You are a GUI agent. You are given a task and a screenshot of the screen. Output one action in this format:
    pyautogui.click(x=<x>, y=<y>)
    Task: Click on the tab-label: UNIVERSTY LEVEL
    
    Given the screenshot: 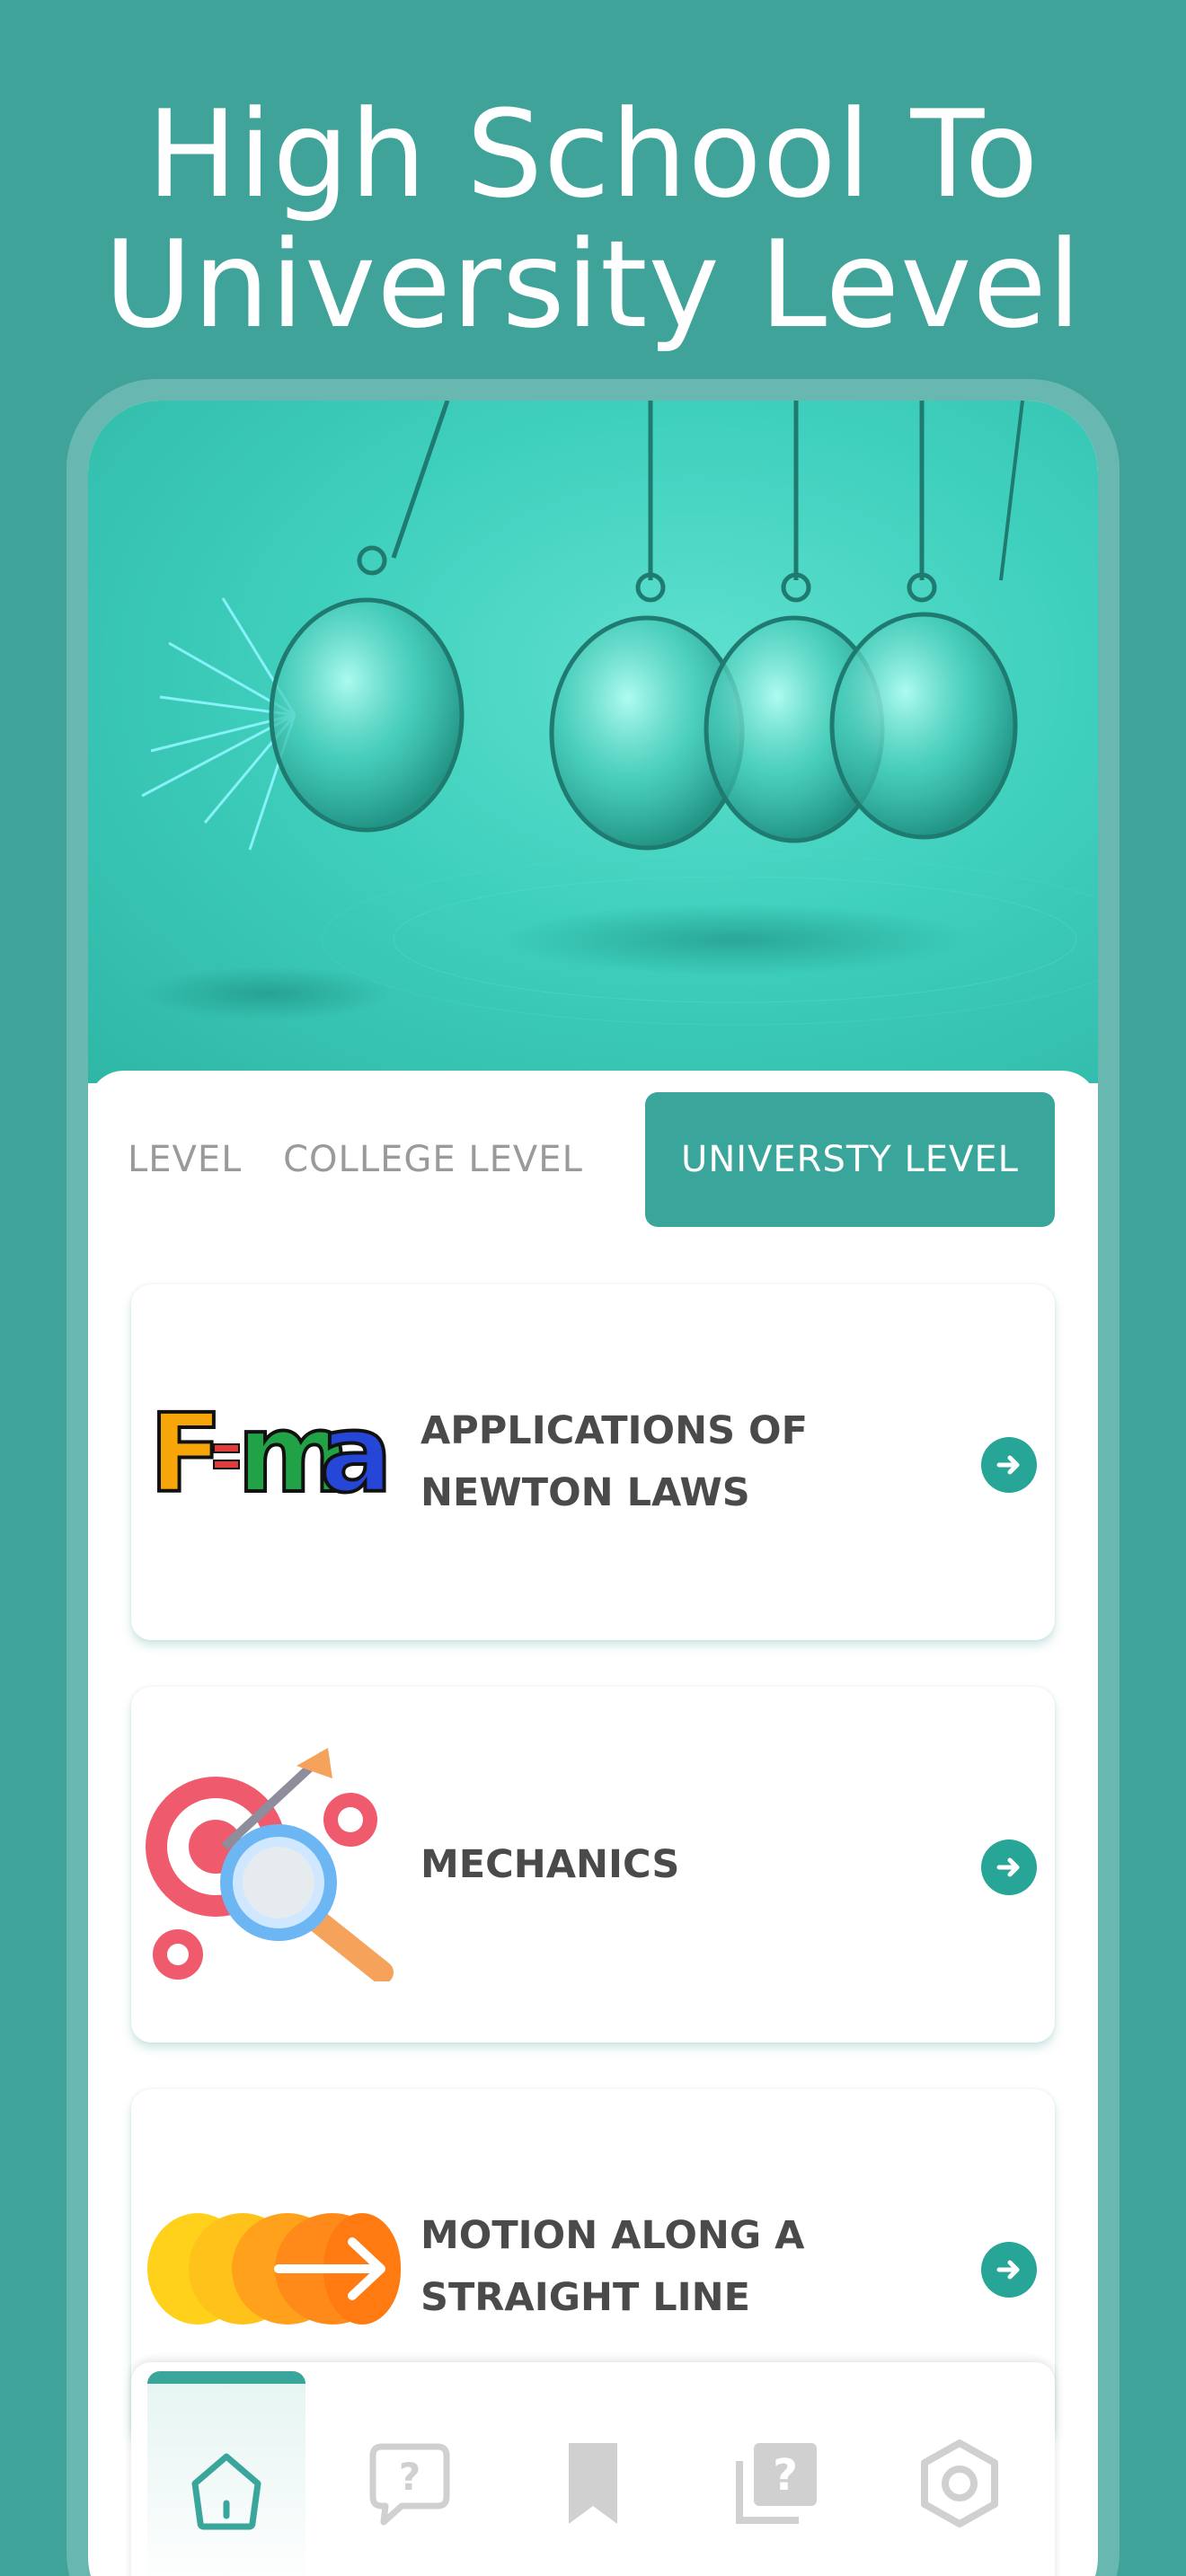 What is the action you would take?
    pyautogui.click(x=850, y=1159)
    